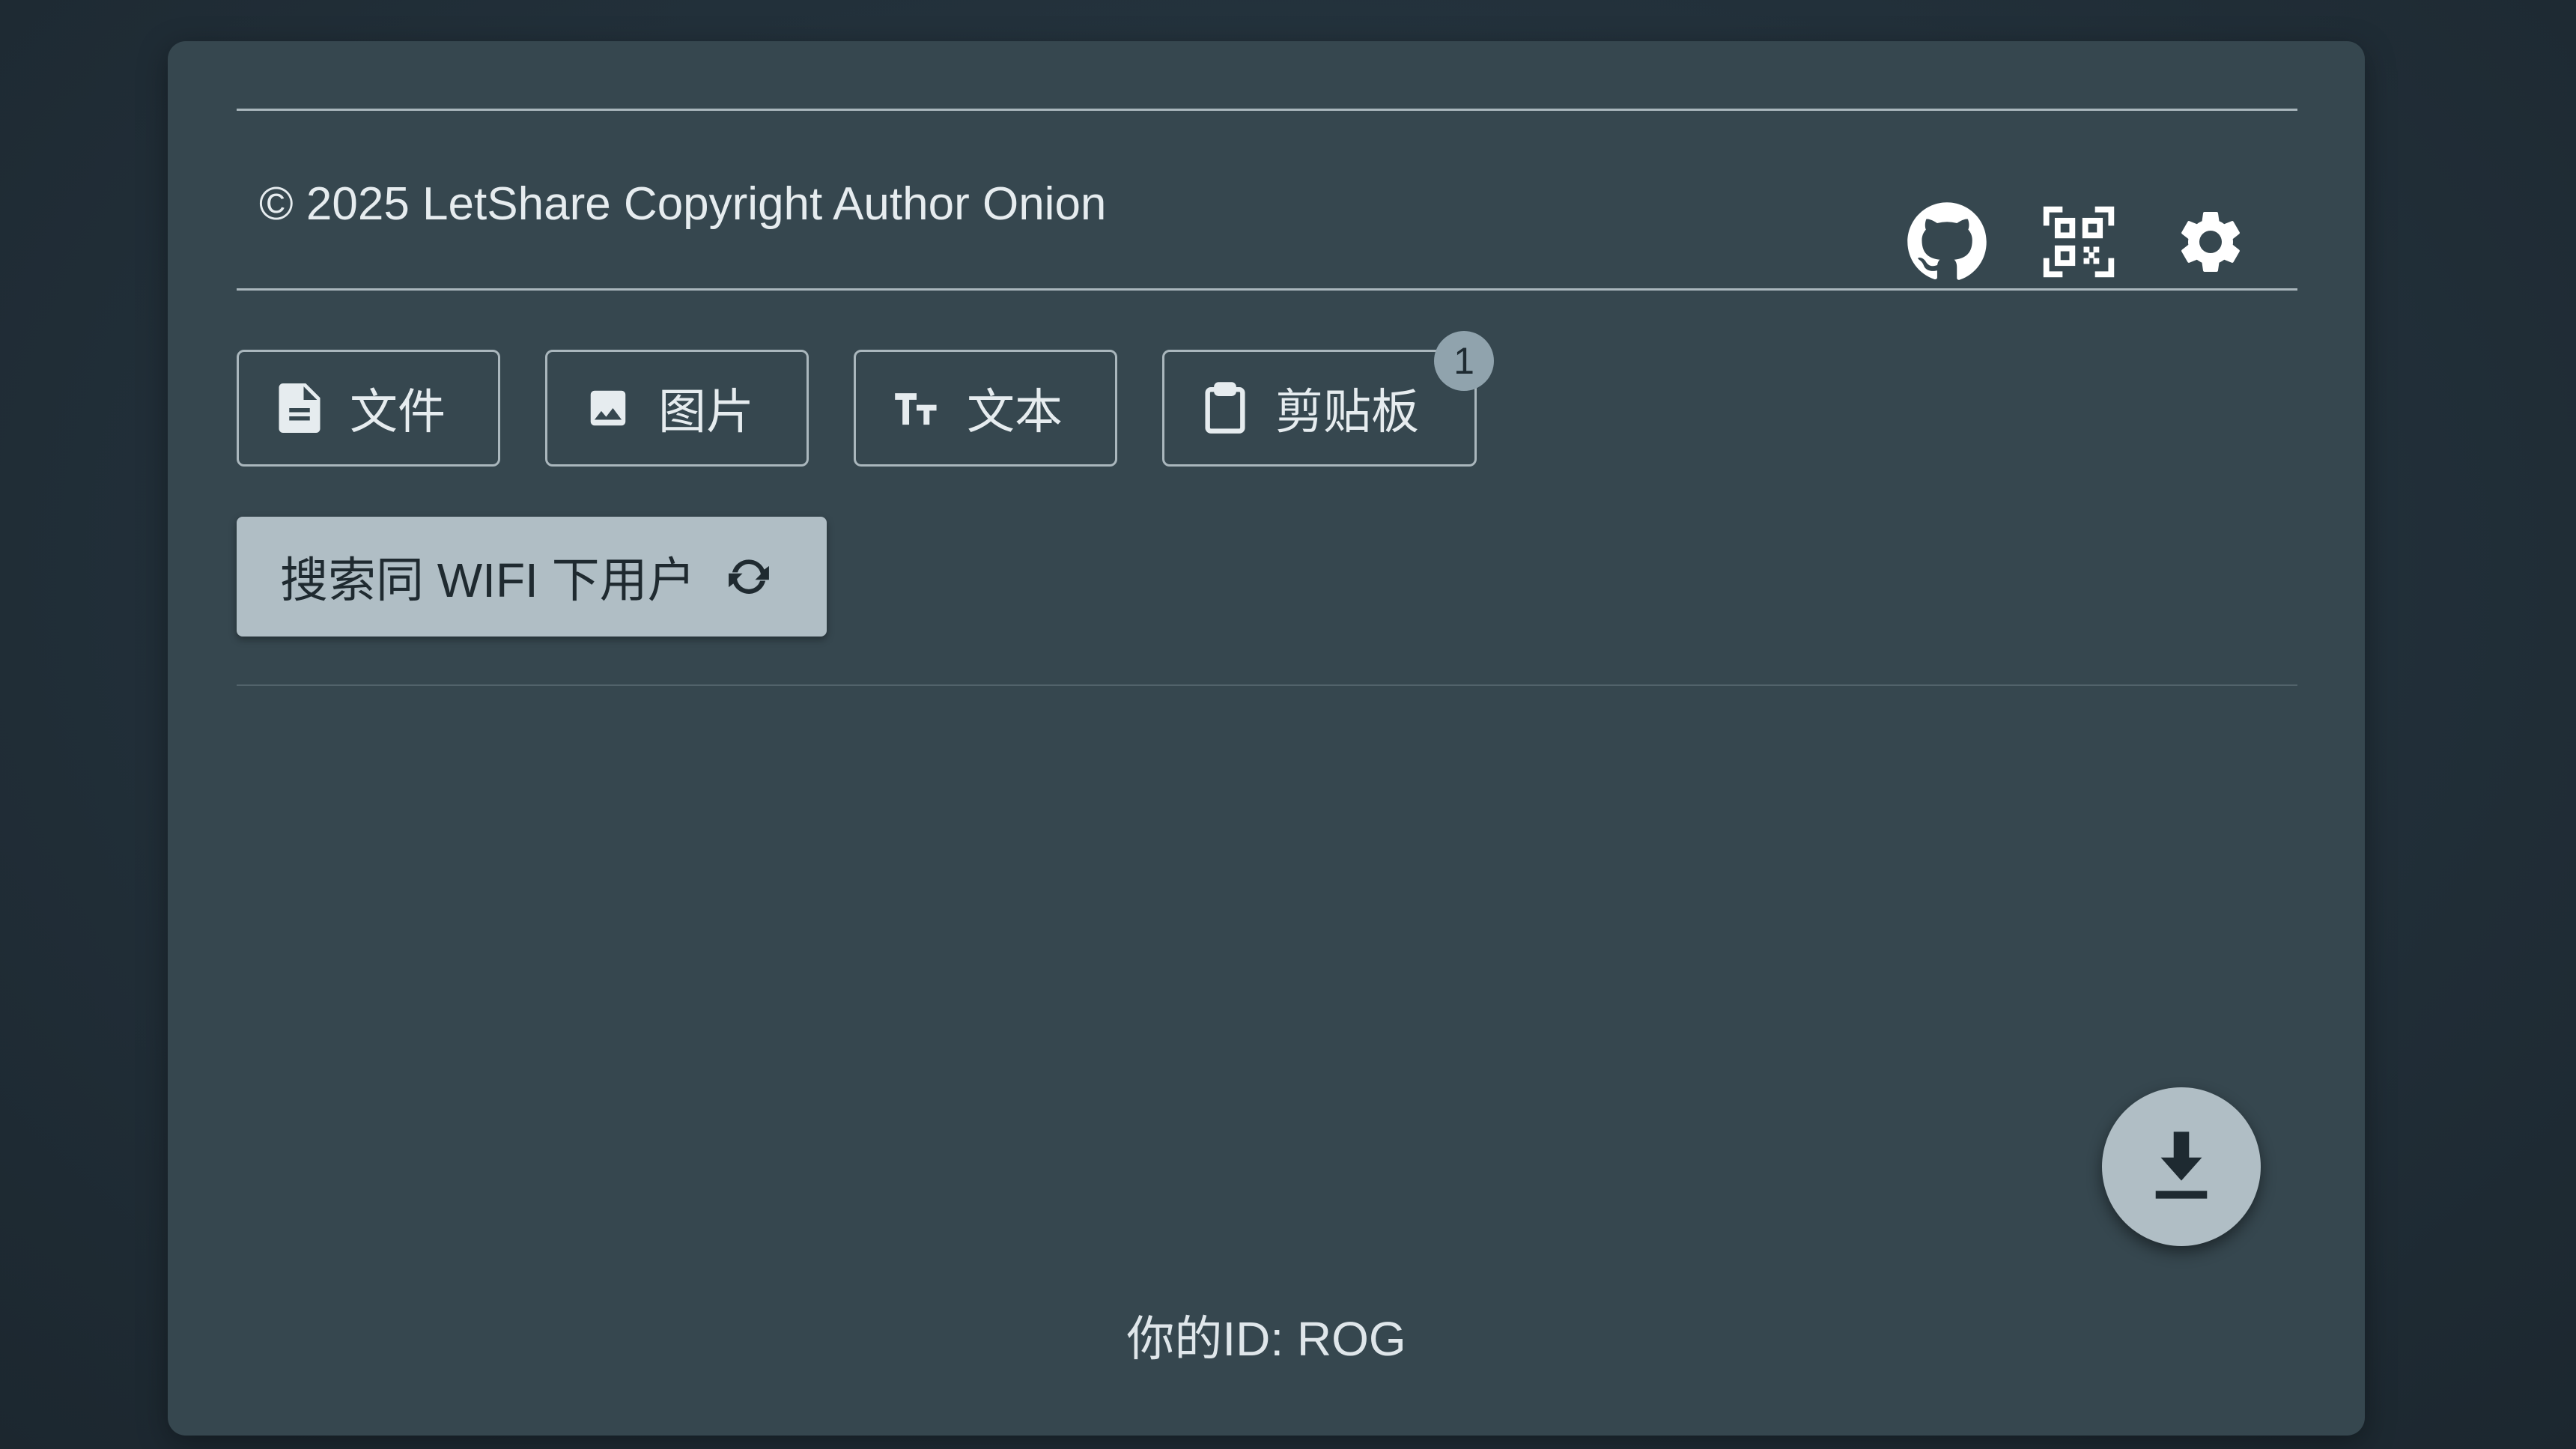 This screenshot has width=2576, height=1449. Describe the element at coordinates (1347, 412) in the screenshot. I see `tab-clipboard-label: 剪贴板` at that location.